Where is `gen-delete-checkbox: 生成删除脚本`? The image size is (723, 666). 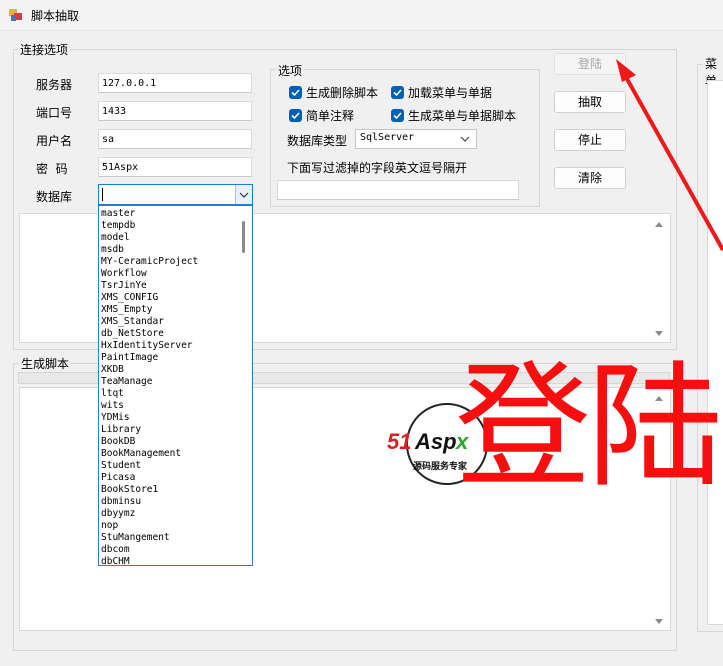 gen-delete-checkbox: 生成删除脚本 is located at coordinates (333, 92).